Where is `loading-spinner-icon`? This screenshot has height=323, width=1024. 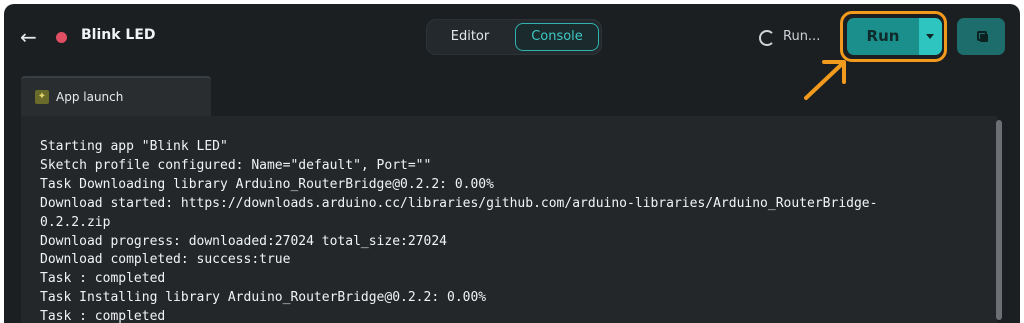 loading-spinner-icon is located at coordinates (767, 38).